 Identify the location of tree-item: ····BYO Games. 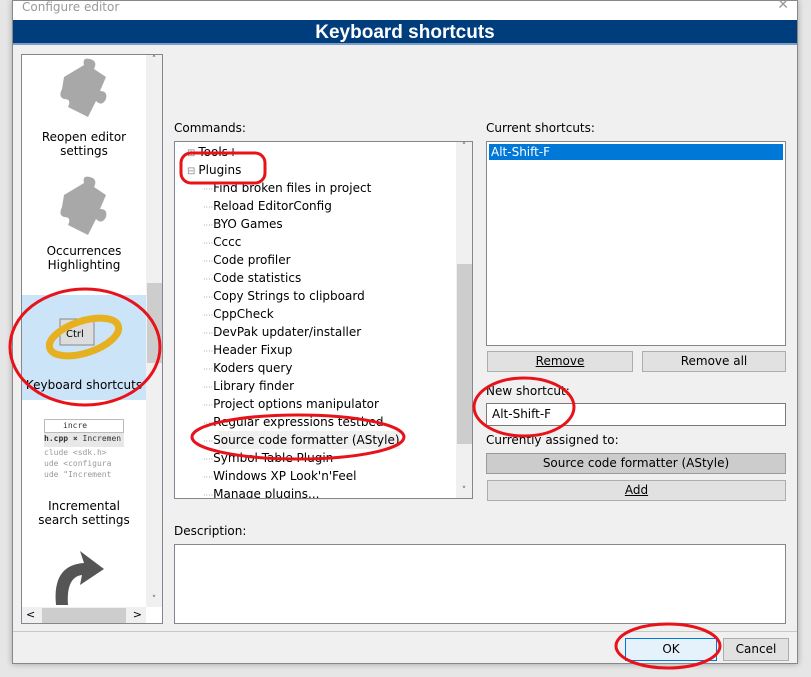
(243, 224).